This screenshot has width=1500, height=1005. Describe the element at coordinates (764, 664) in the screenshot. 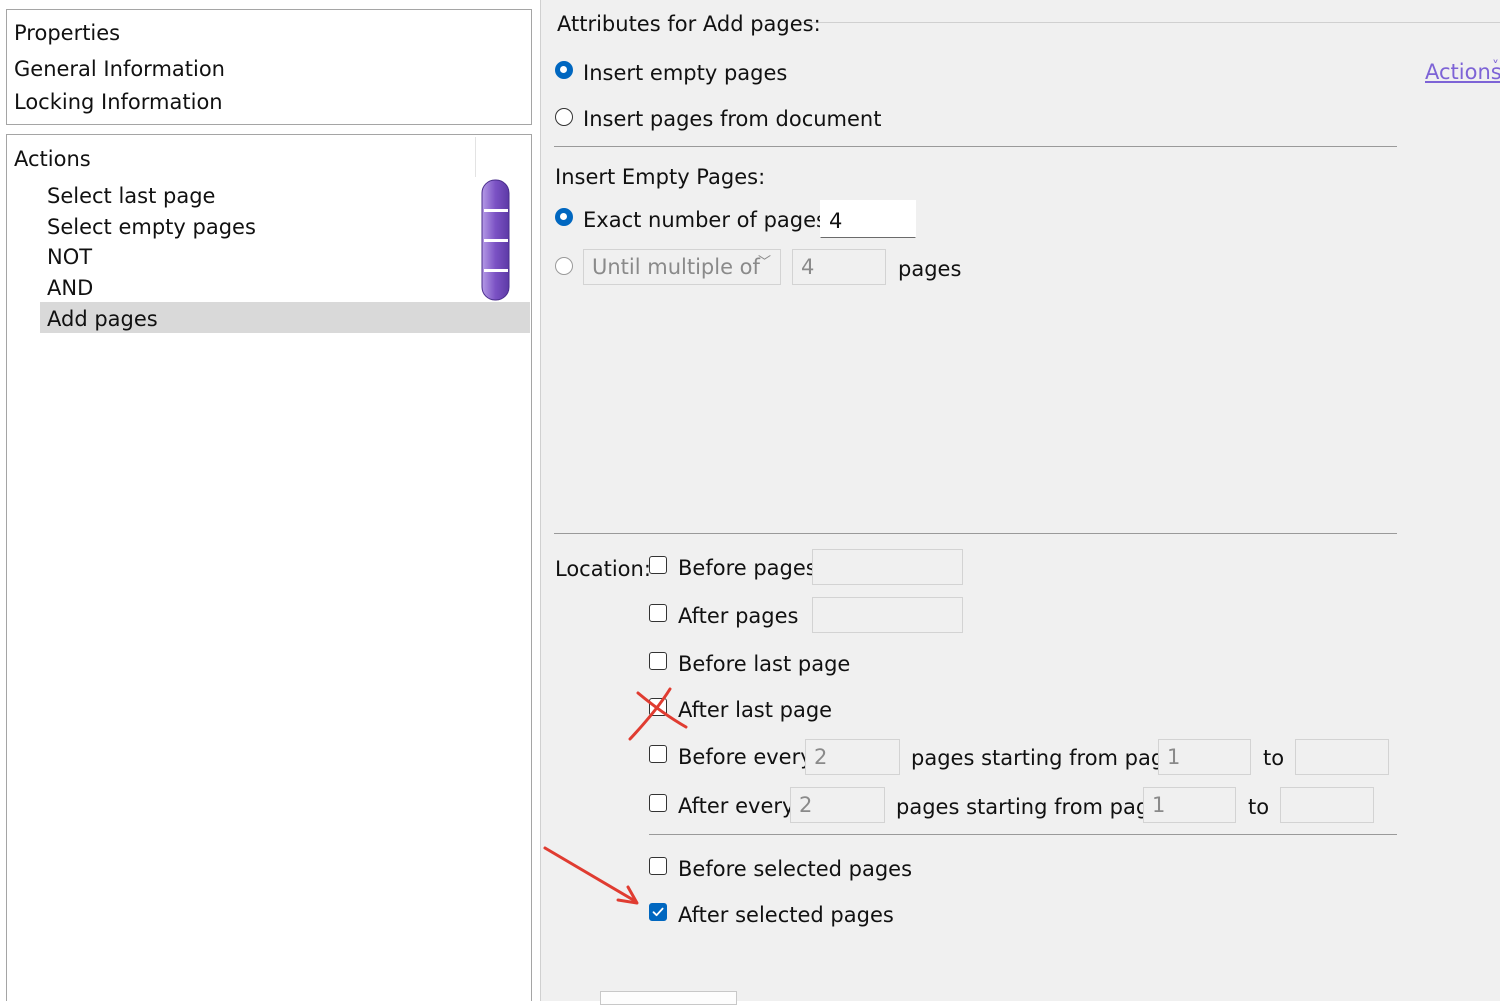

I see `before-last-page-label: Before last page` at that location.